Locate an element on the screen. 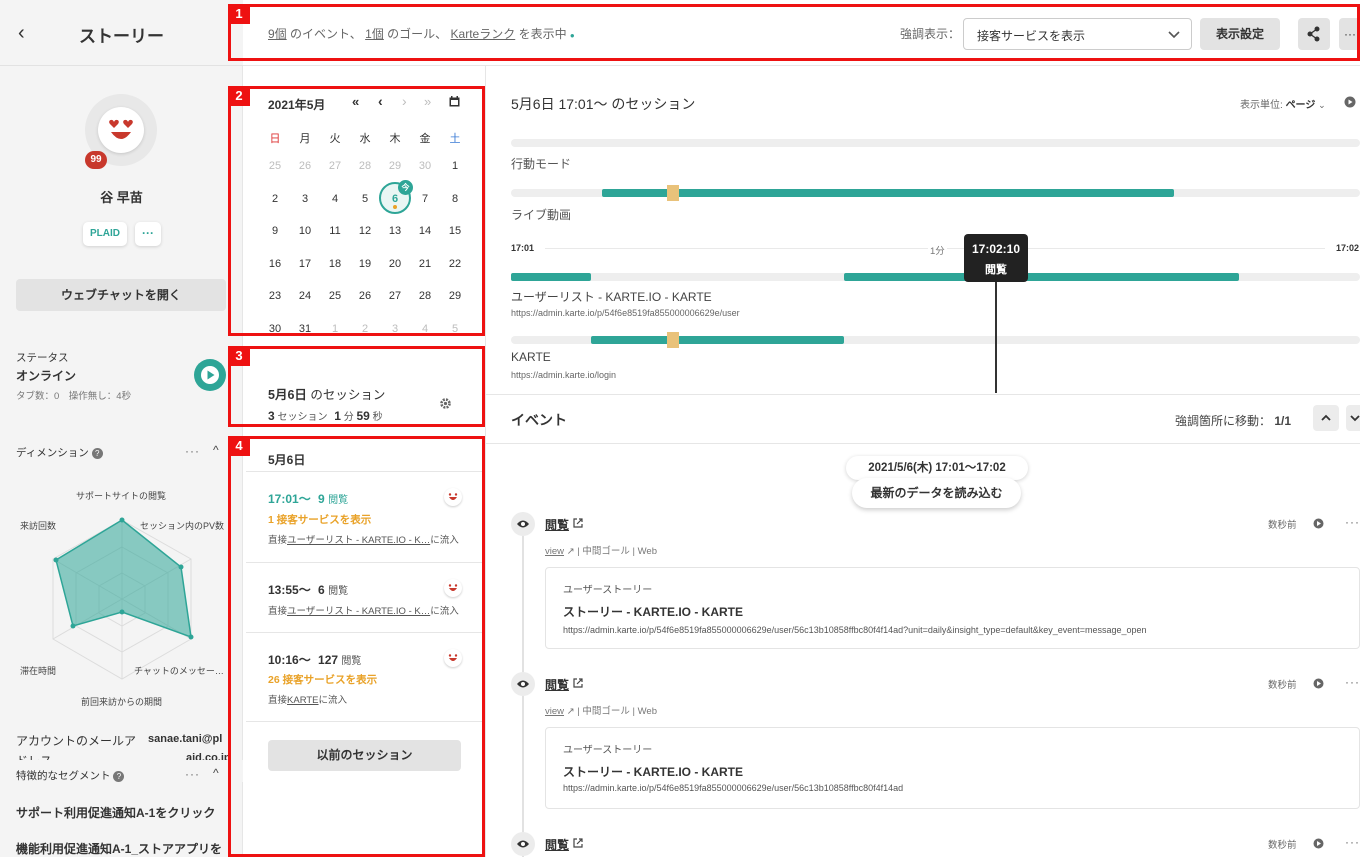  account-value: sanae.tani@pl is located at coordinates (185, 739).